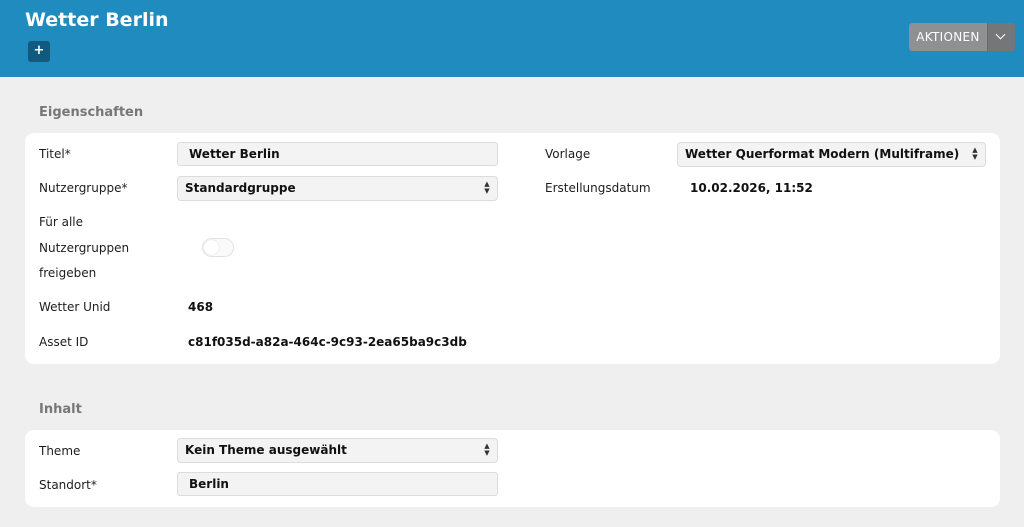 The width and height of the screenshot is (1024, 527). What do you see at coordinates (201, 307) in the screenshot?
I see `weather-unid-value: 468` at bounding box center [201, 307].